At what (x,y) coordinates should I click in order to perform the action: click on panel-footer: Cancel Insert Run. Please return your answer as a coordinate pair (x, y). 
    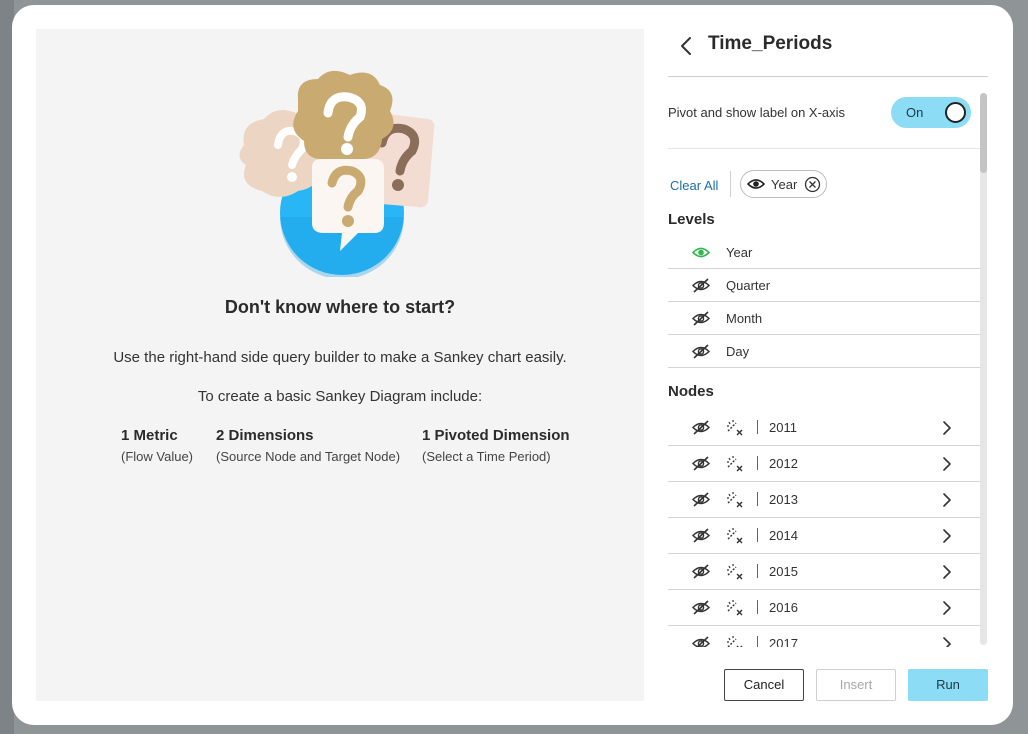
    Looking at the image, I should click on (838, 686).